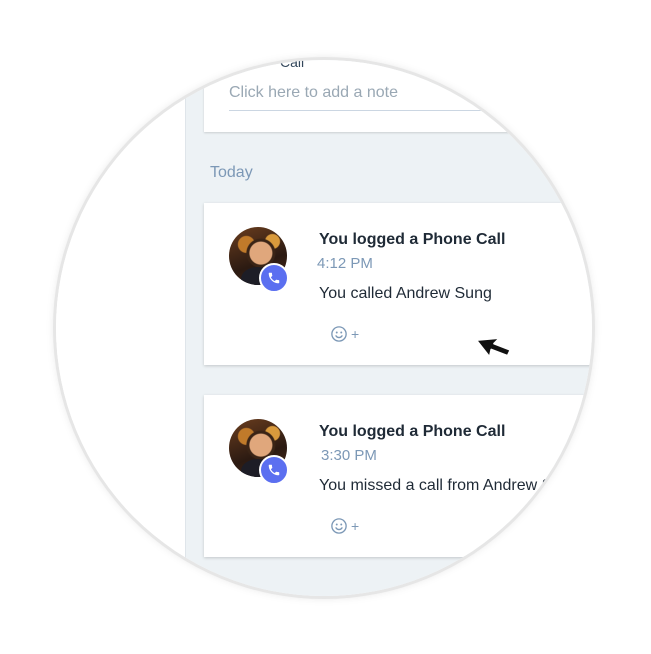 The image size is (651, 654). I want to click on activity-time: 4:12 PM, so click(345, 263).